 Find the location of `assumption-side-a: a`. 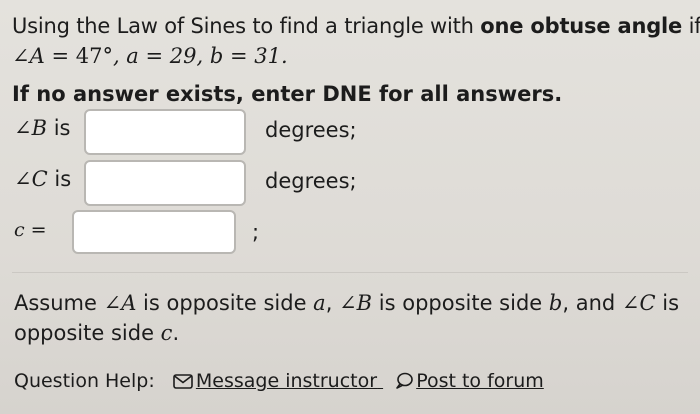

assumption-side-a: a is located at coordinates (319, 303).